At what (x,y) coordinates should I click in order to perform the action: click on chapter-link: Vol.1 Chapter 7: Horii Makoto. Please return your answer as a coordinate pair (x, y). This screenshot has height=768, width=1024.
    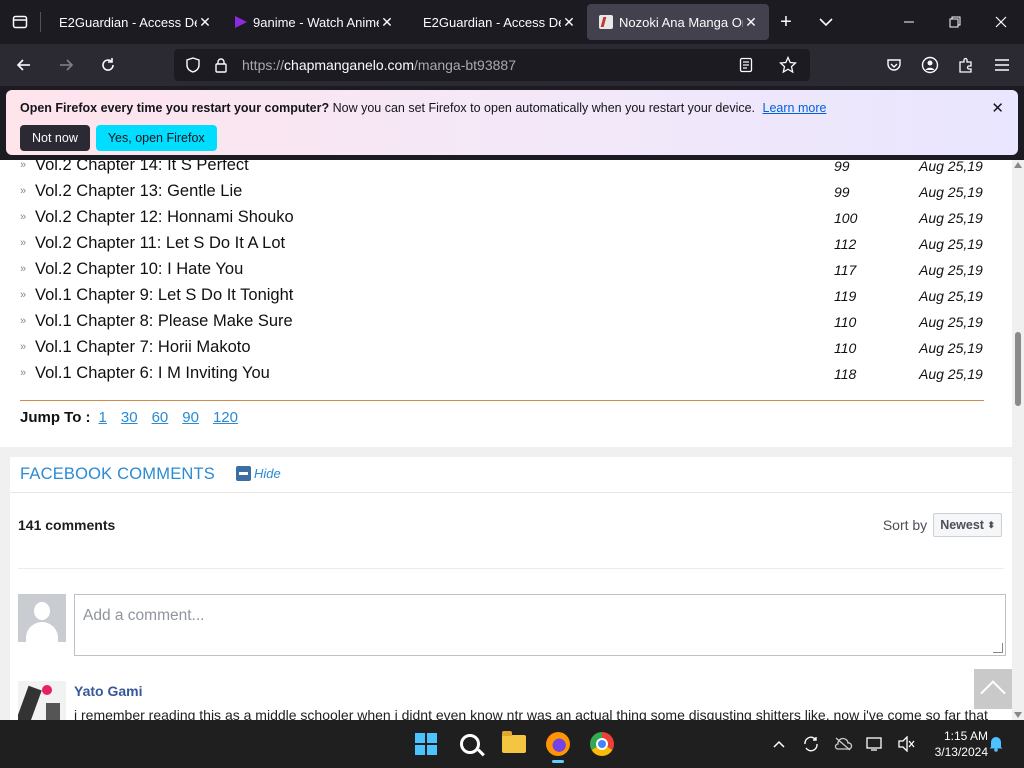
    Looking at the image, I should click on (143, 347).